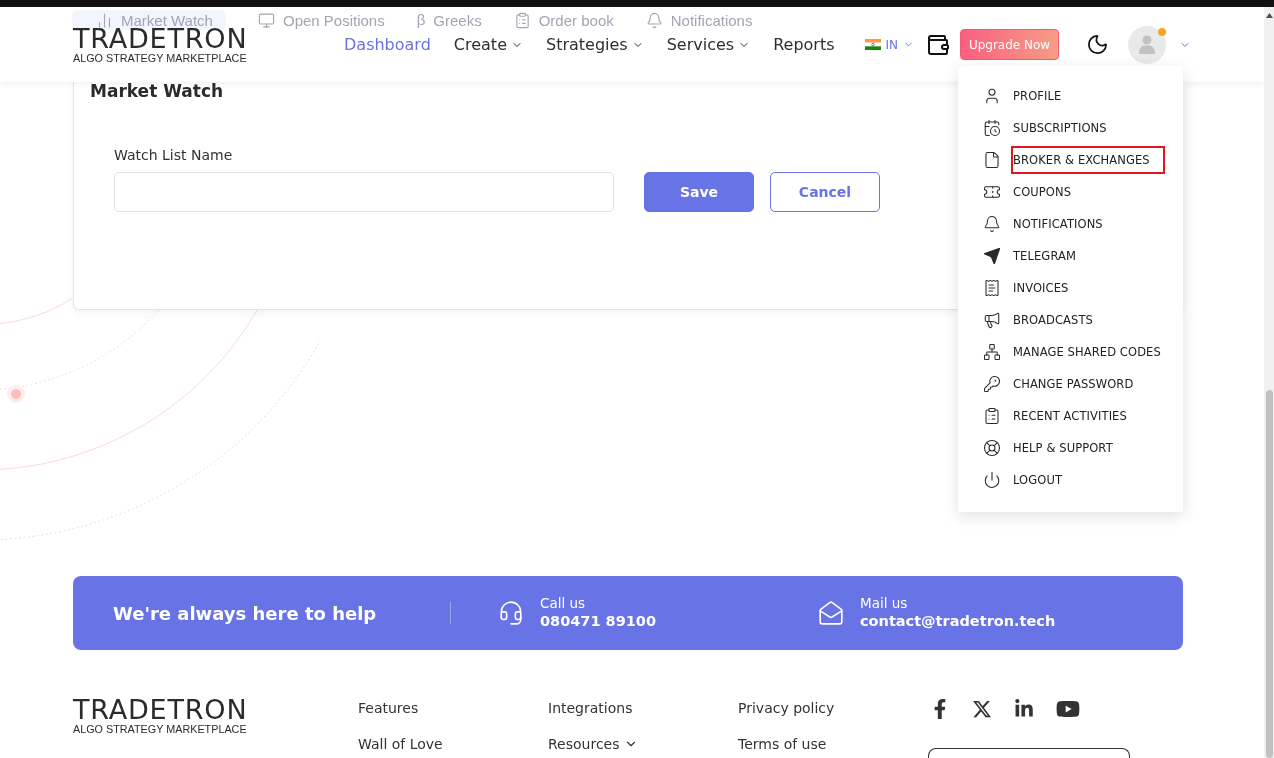 This screenshot has width=1274, height=758. I want to click on lifebuoy-icon, so click(992, 448).